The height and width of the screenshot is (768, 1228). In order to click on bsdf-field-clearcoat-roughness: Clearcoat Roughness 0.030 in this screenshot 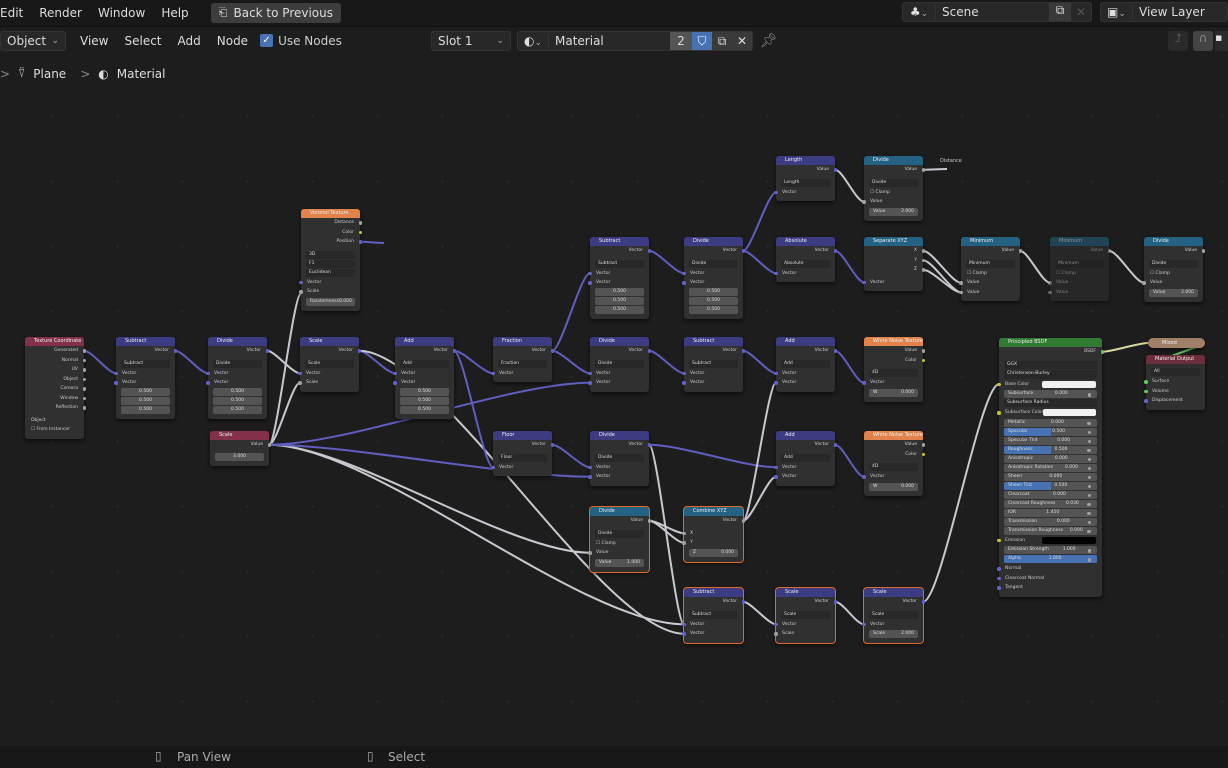, I will do `click(1050, 503)`.